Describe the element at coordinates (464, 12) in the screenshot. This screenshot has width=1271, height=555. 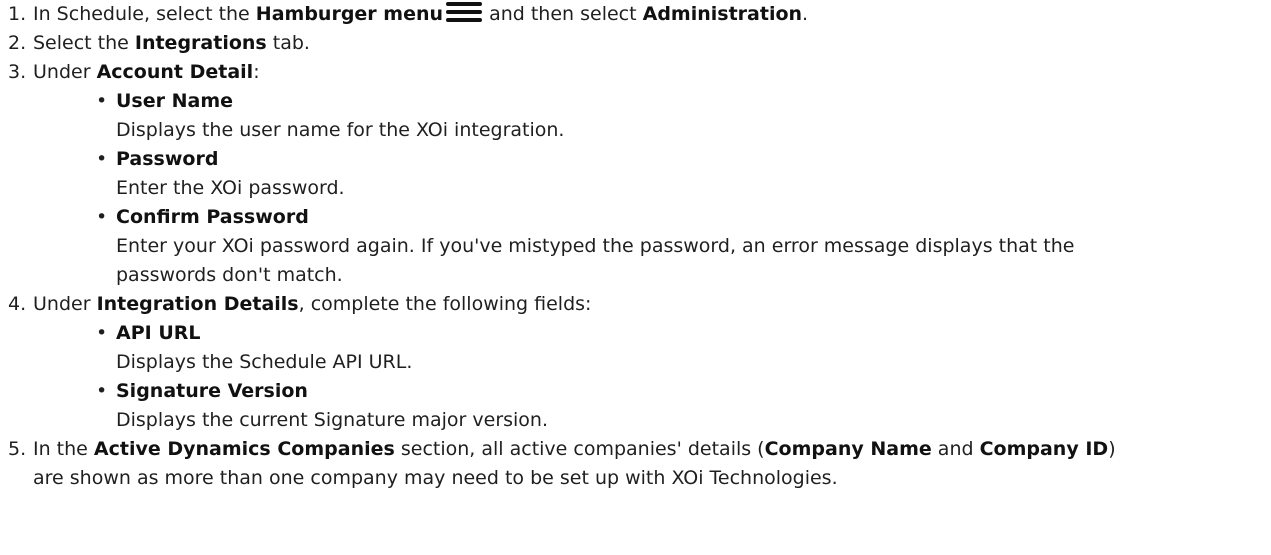
I see `hamburger-menu-icon` at that location.